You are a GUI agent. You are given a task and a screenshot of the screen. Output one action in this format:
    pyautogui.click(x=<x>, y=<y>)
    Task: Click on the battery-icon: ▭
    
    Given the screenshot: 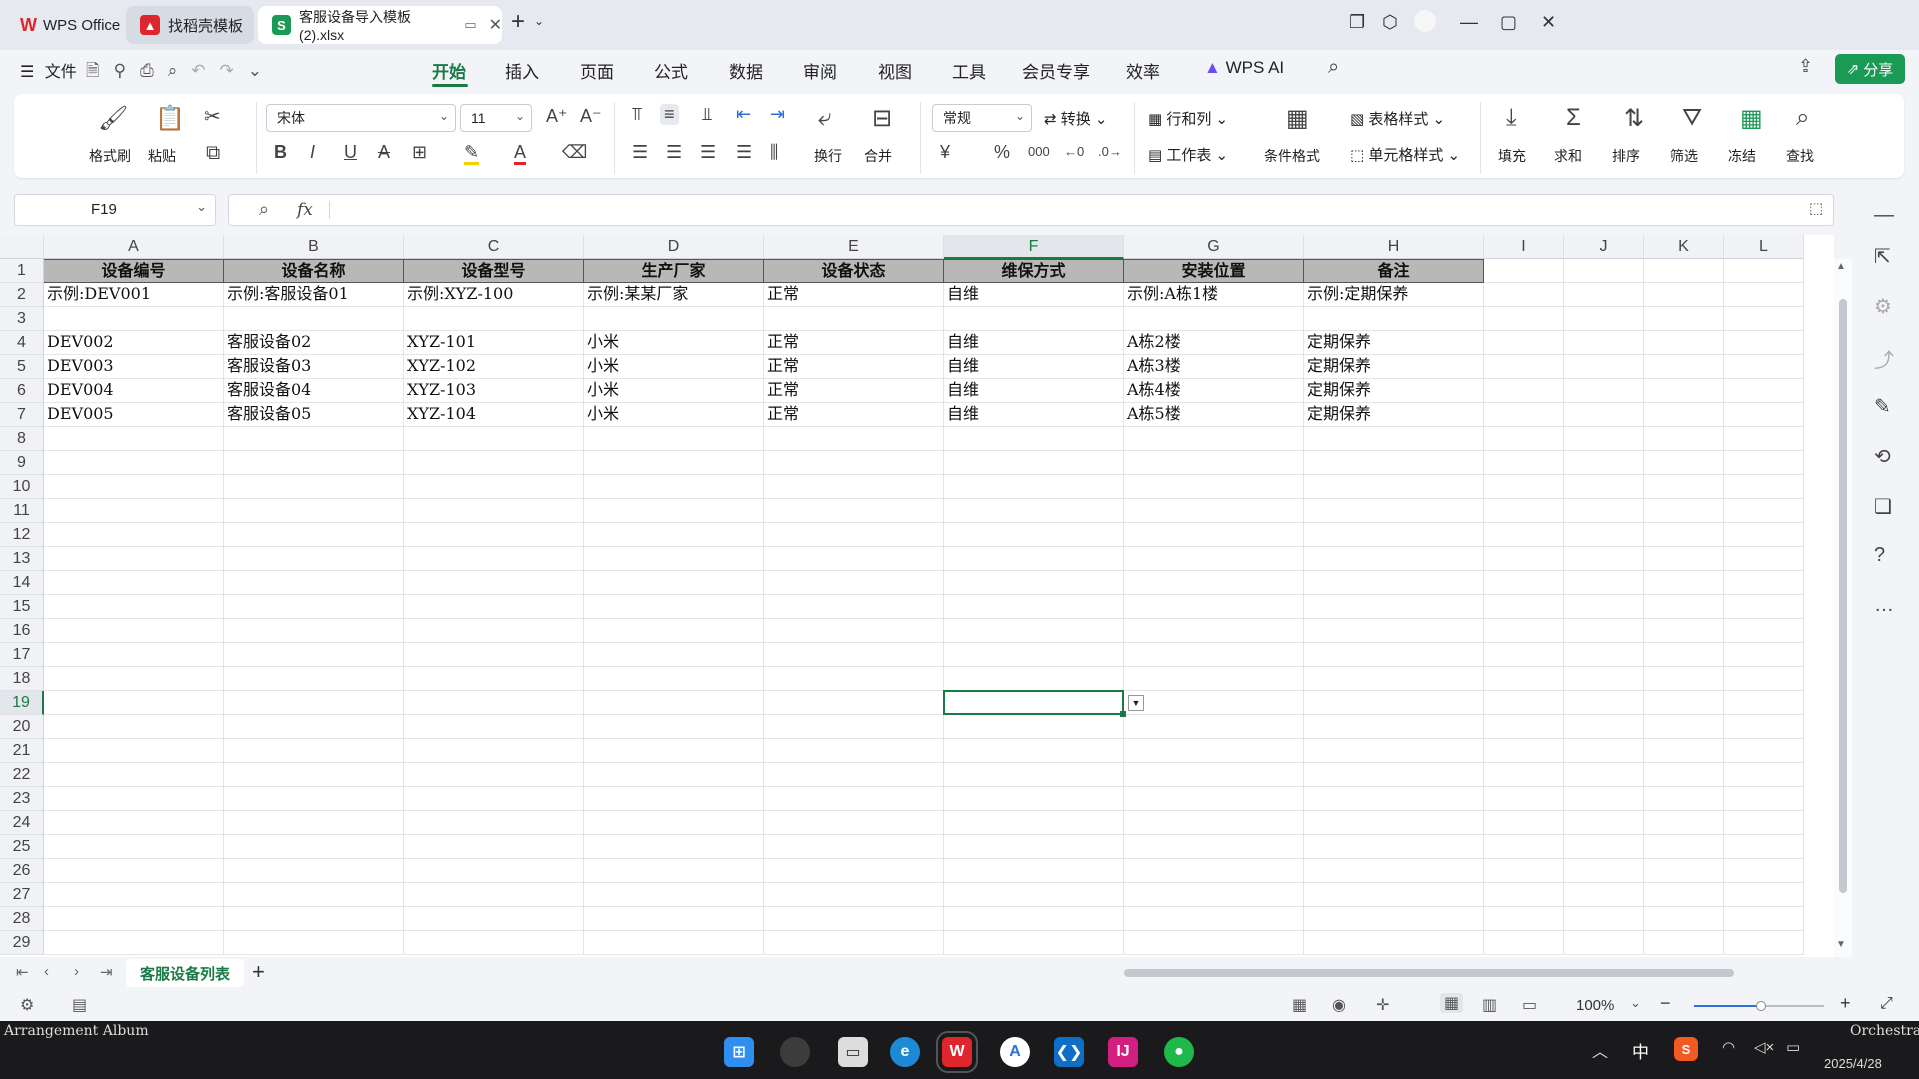 What is the action you would take?
    pyautogui.click(x=1793, y=1047)
    